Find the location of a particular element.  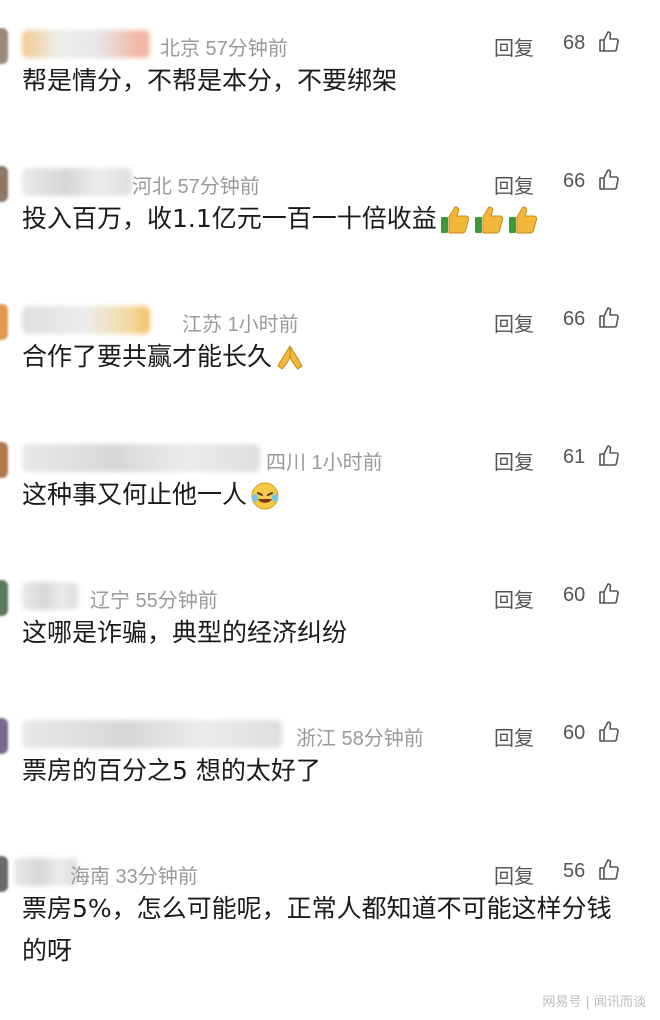

comment-item: 辽宁 55分钟前 回复 60 这哪是诈骗，典型的经济纠纷 is located at coordinates (330, 645).